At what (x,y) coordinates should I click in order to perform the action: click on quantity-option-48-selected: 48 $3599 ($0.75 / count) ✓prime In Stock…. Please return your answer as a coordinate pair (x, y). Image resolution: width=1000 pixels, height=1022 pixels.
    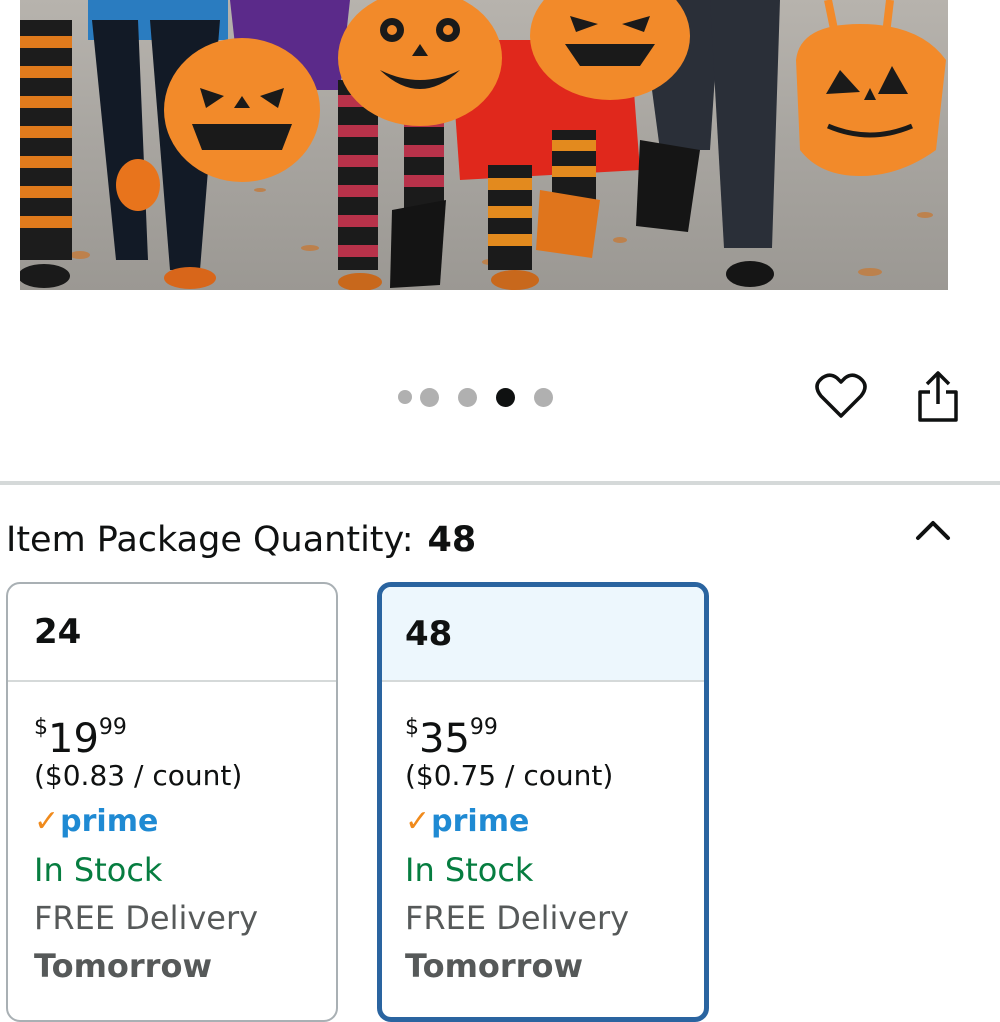
    Looking at the image, I should click on (543, 802).